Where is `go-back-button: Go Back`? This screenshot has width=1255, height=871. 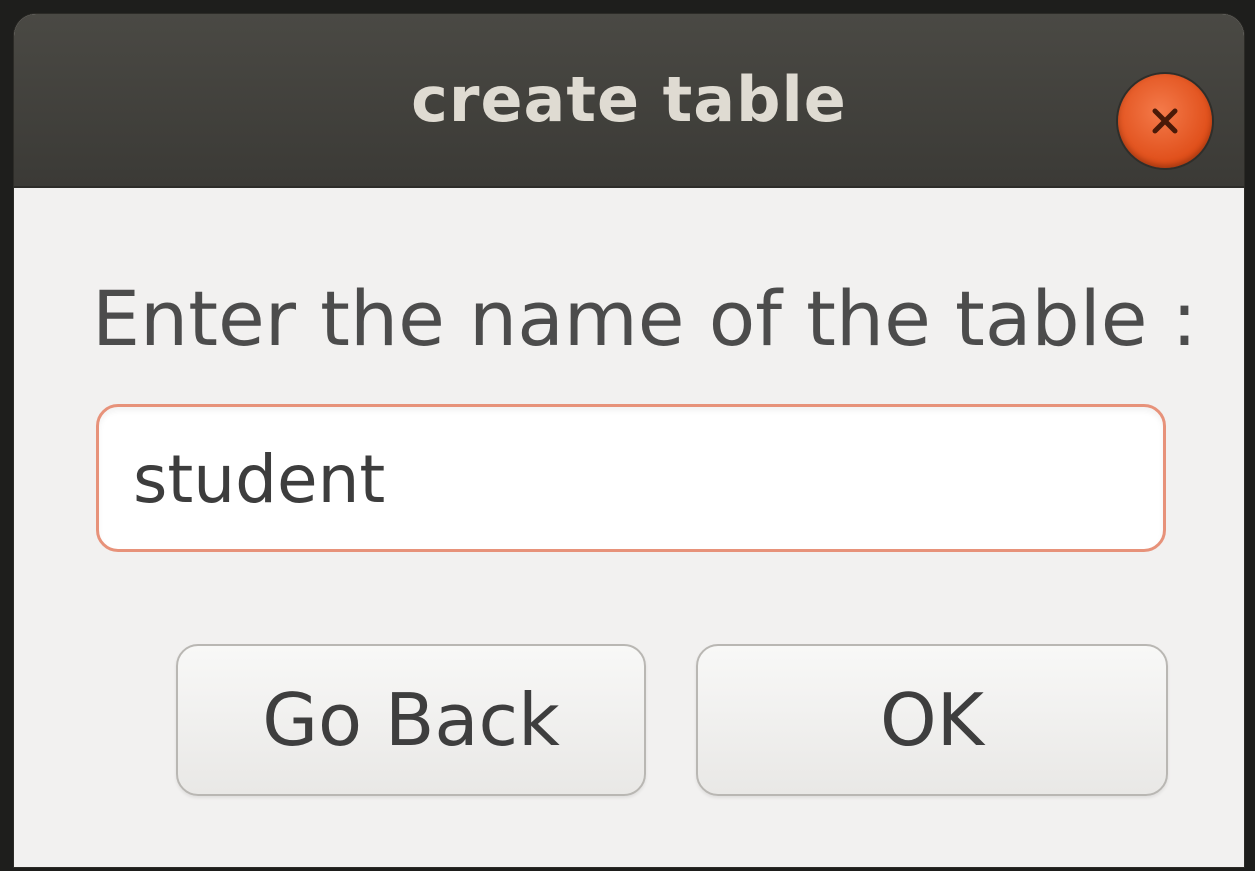 go-back-button: Go Back is located at coordinates (411, 720).